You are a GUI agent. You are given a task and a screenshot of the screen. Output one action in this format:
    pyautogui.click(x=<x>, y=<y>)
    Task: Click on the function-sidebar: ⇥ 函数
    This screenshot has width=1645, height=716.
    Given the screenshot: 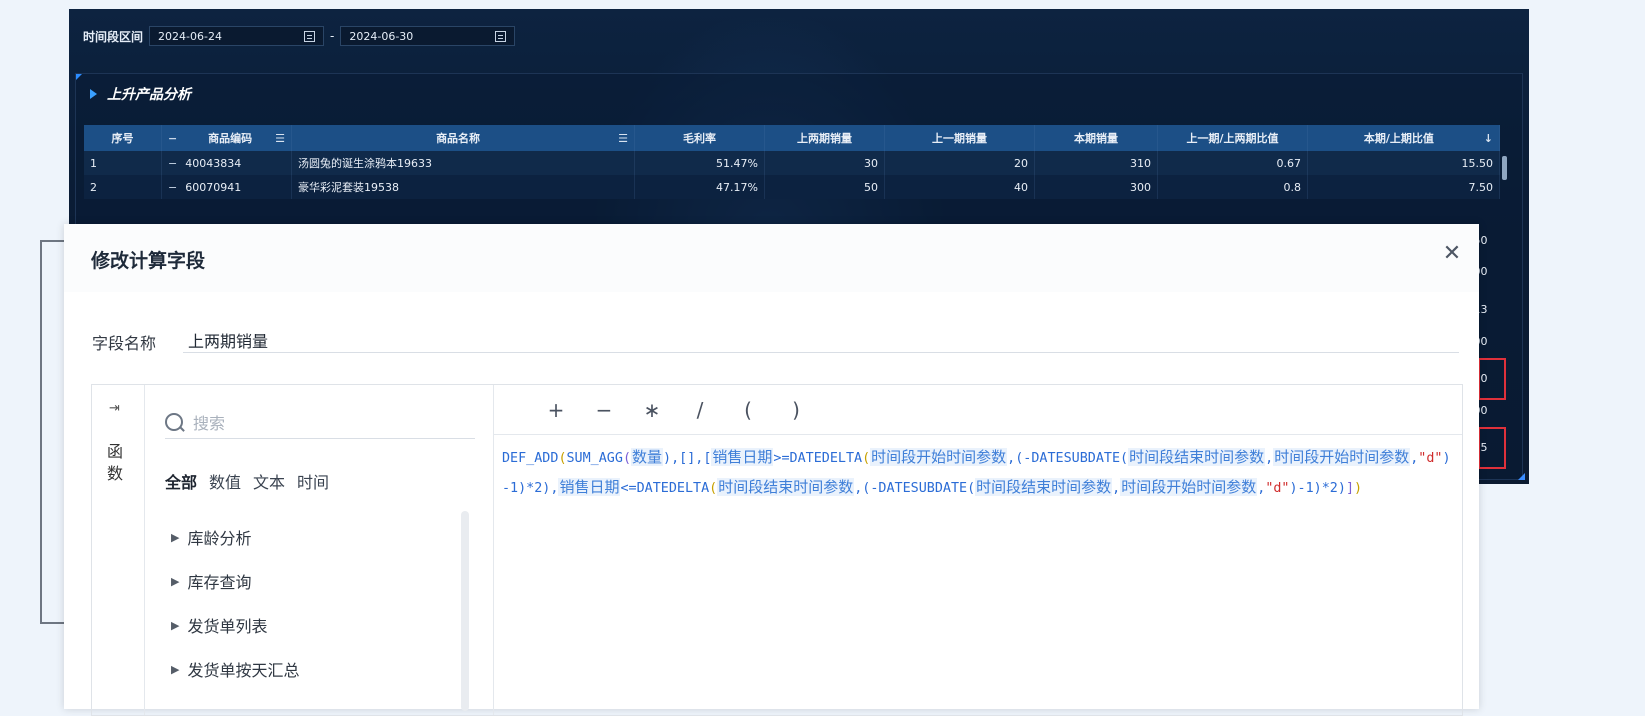 What is the action you would take?
    pyautogui.click(x=118, y=550)
    